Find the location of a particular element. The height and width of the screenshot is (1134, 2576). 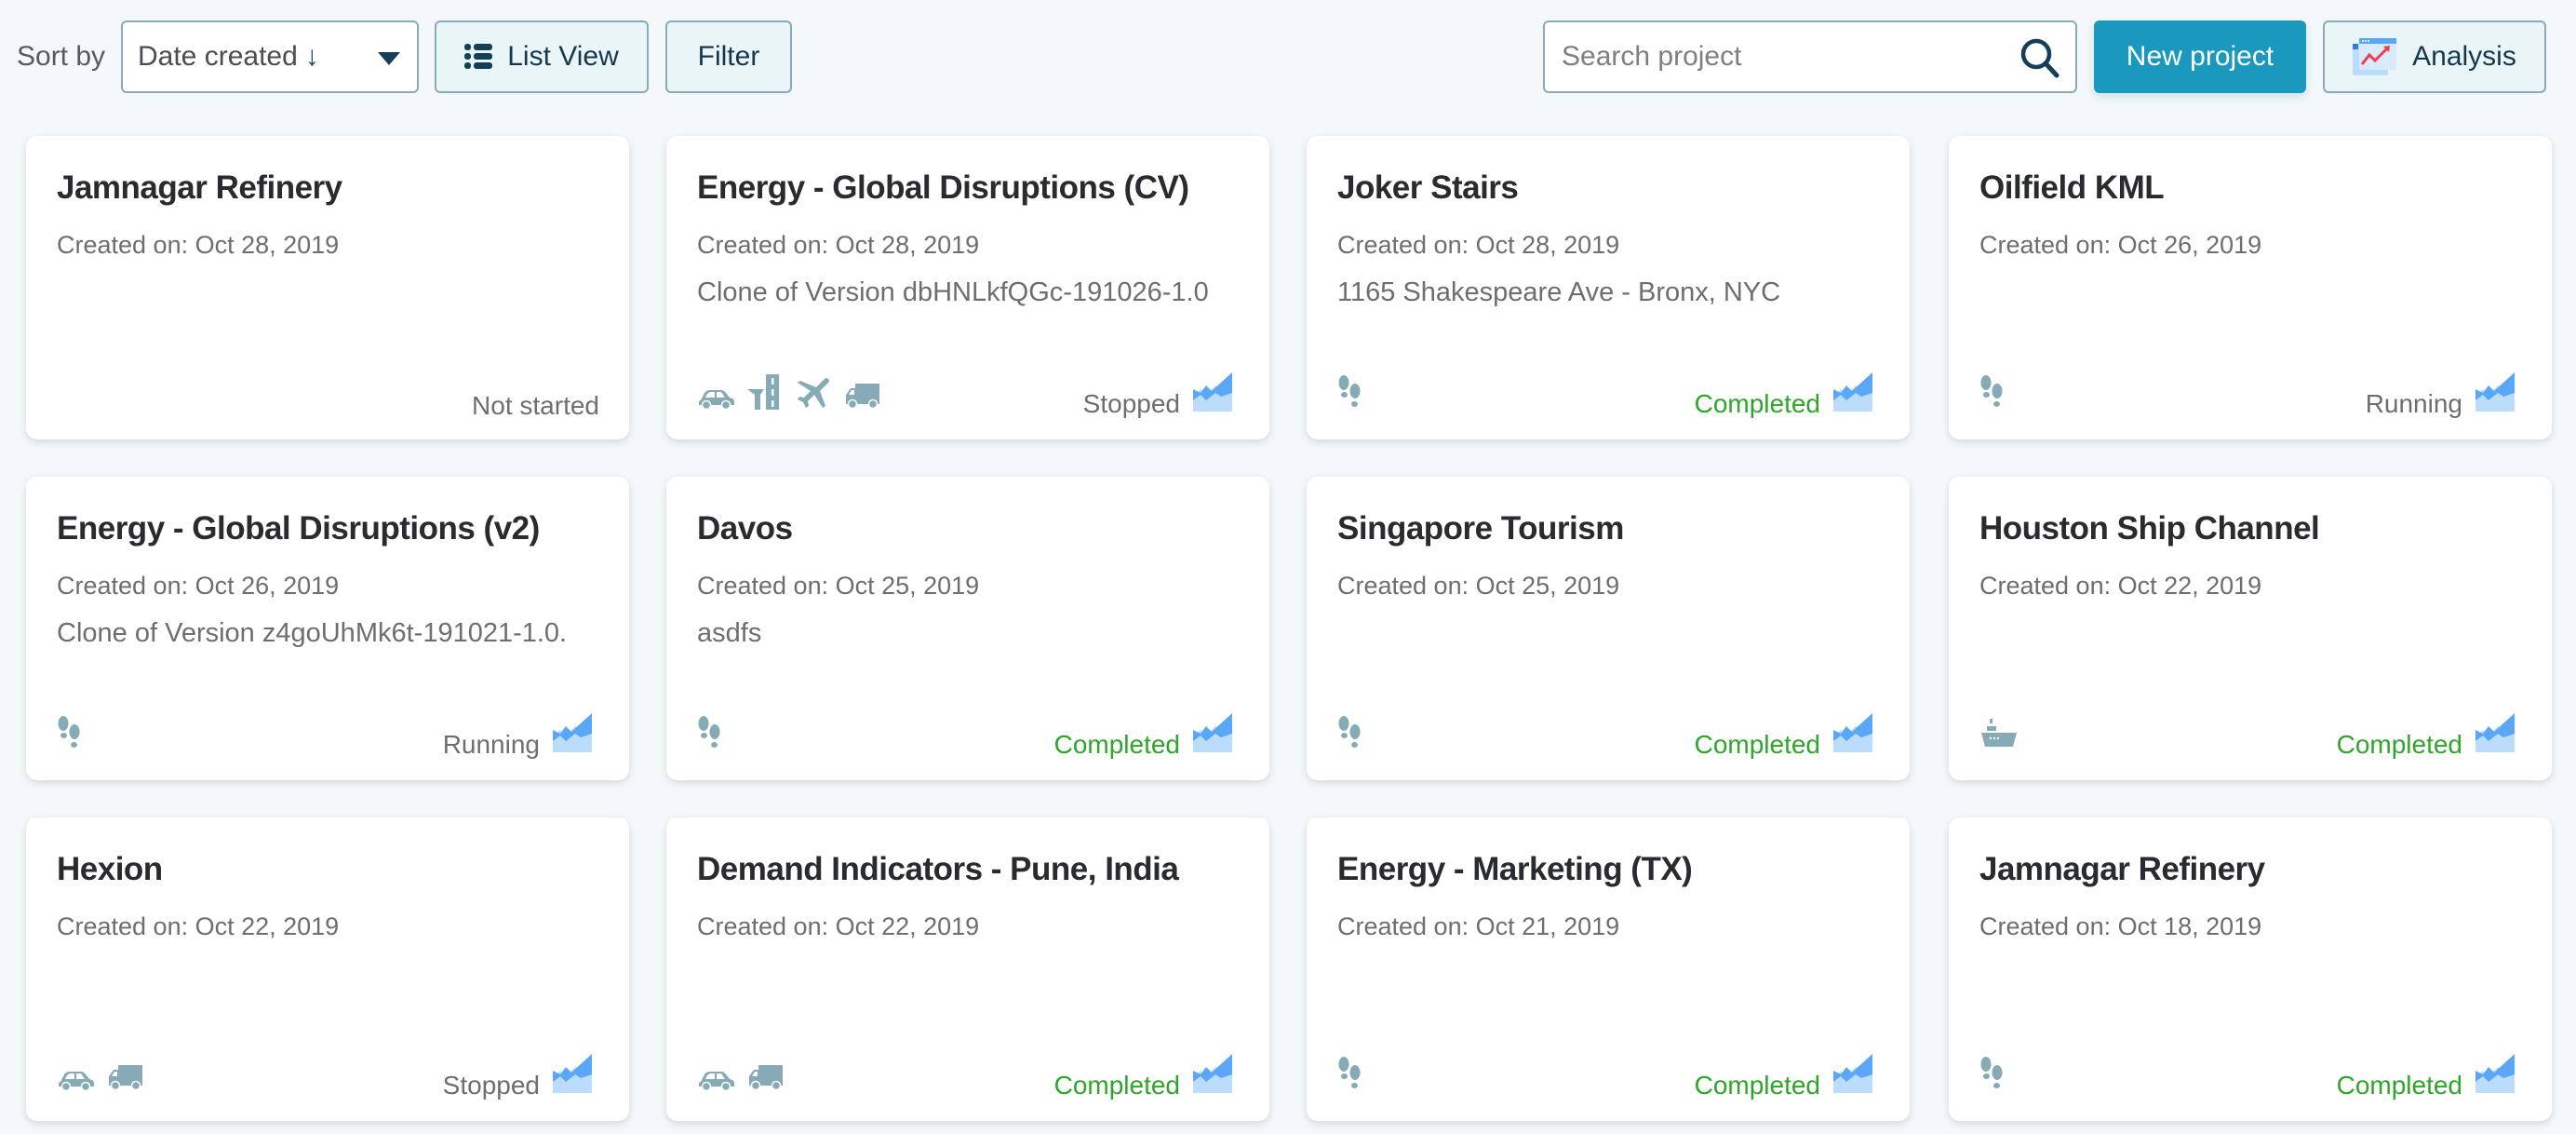

filter-button: Filter is located at coordinates (728, 56).